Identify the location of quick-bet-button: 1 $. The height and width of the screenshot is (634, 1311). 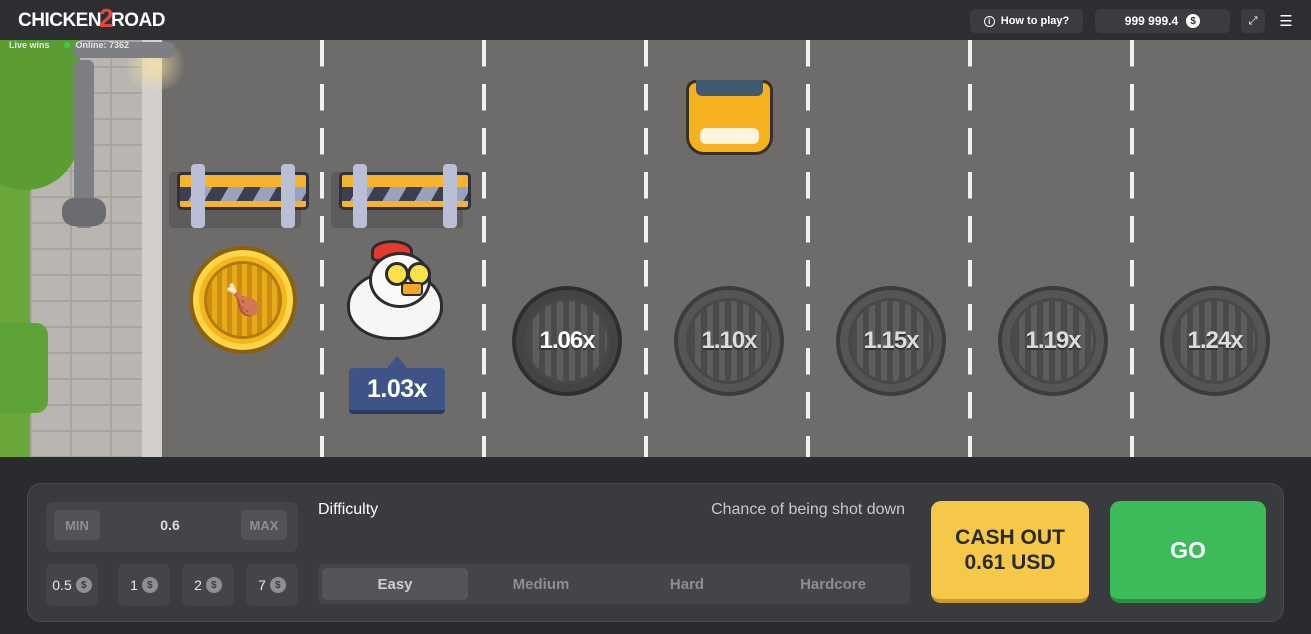
(144, 585).